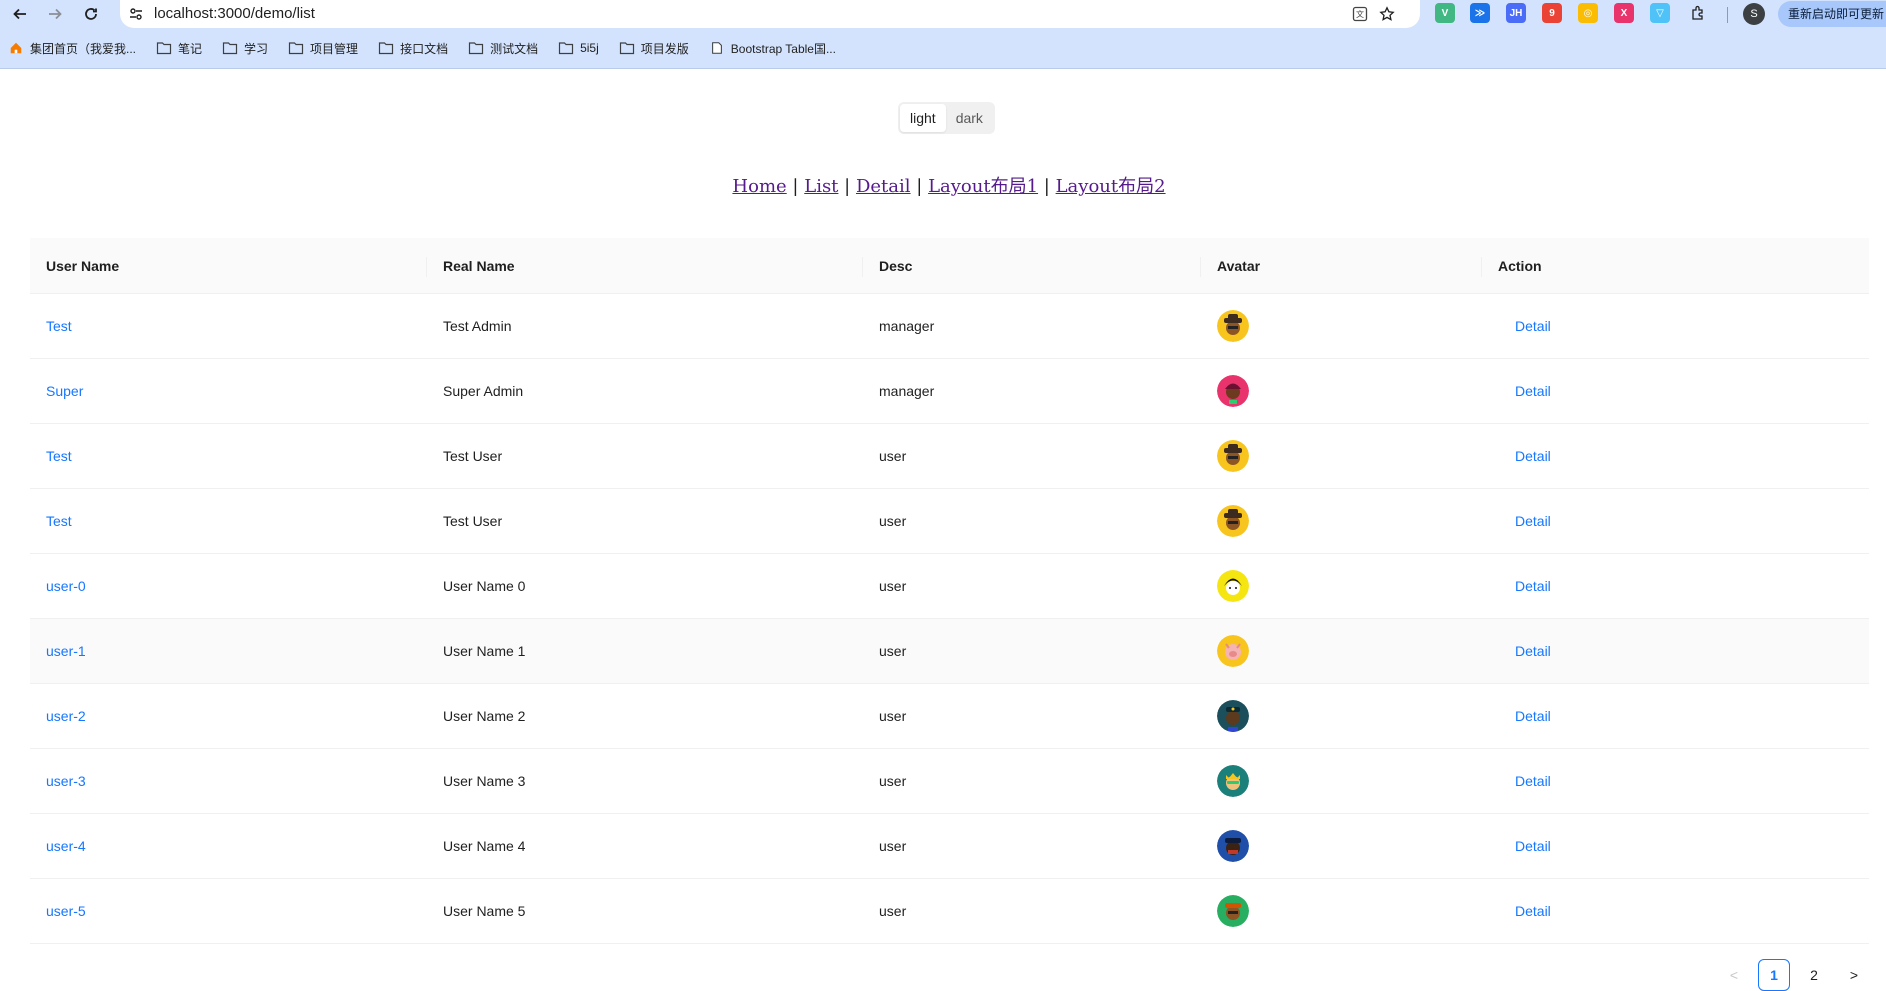 Image resolution: width=1886 pixels, height=991 pixels. Describe the element at coordinates (234, 14) in the screenshot. I see `url-text: localhost:3000/demo/list` at that location.